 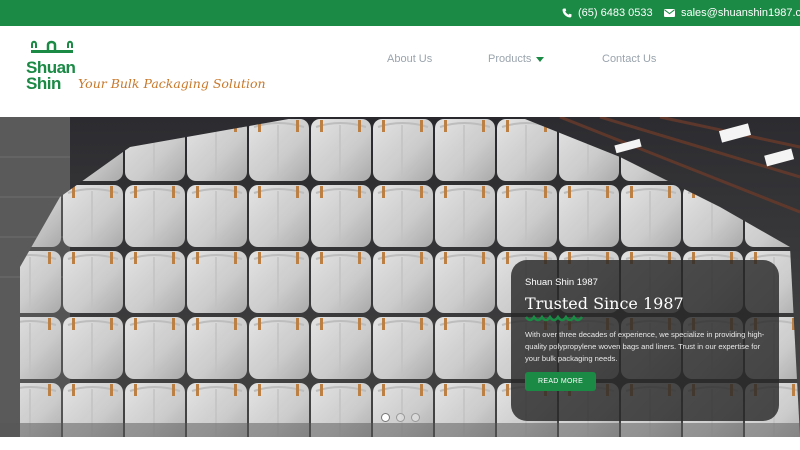 What do you see at coordinates (567, 13) in the screenshot?
I see `phone-icon` at bounding box center [567, 13].